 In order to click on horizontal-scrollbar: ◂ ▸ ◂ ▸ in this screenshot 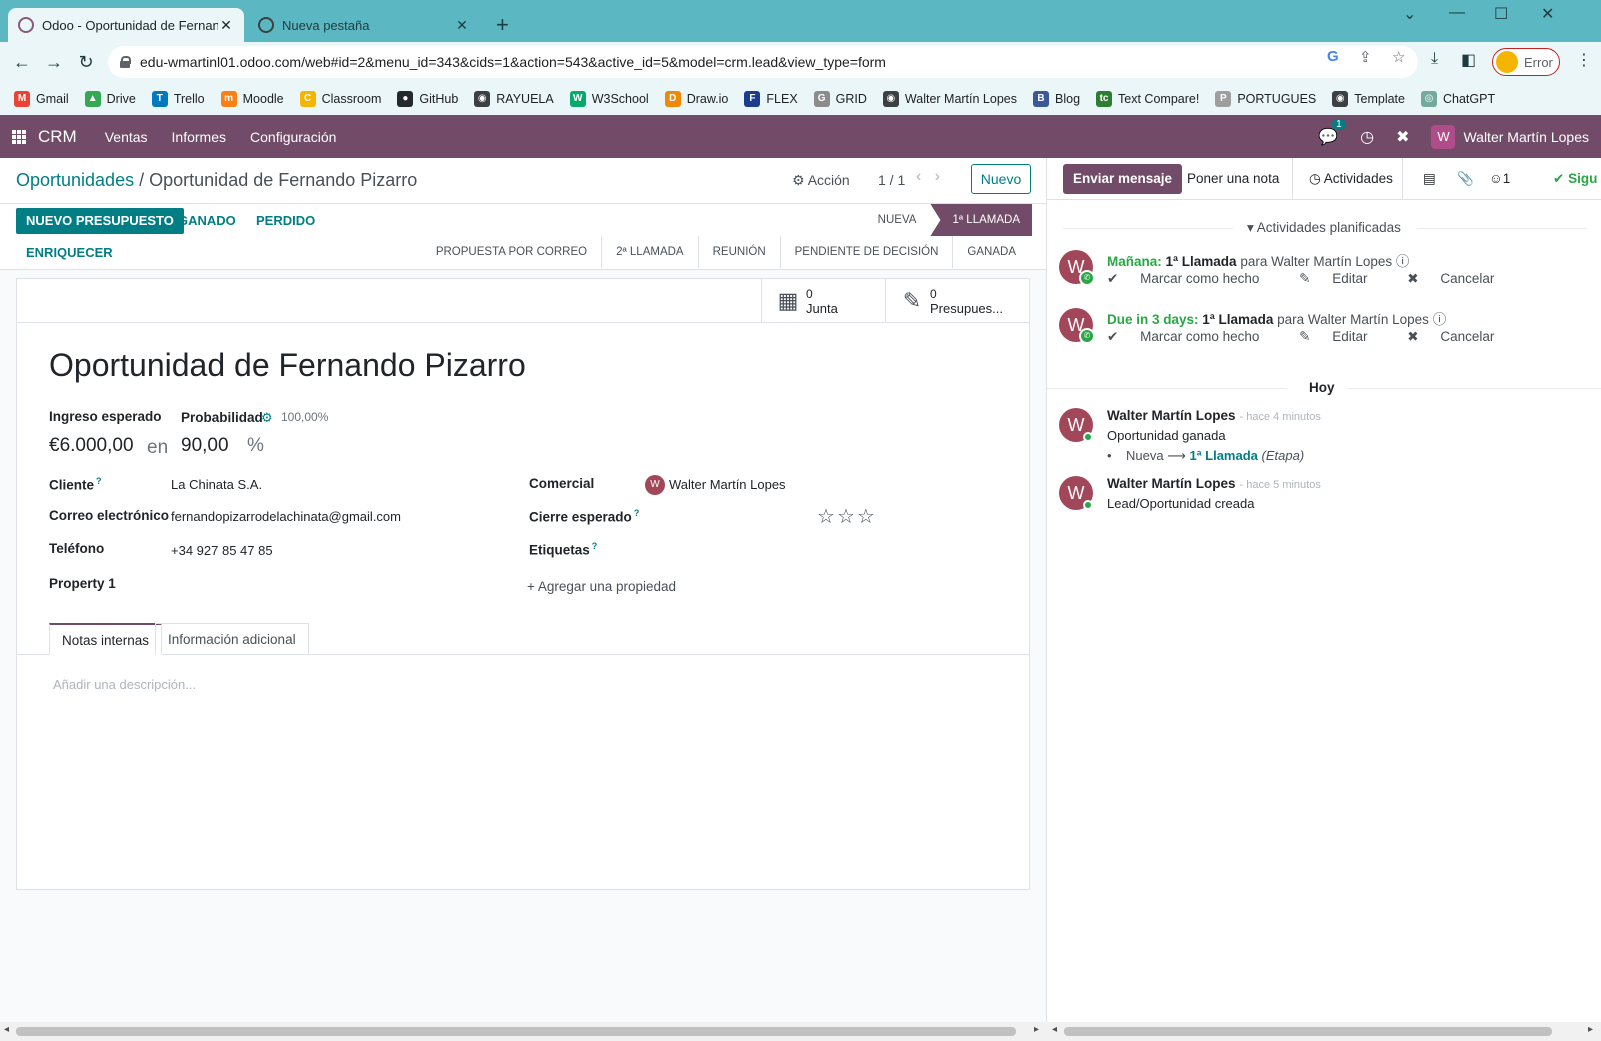, I will do `click(800, 1031)`.